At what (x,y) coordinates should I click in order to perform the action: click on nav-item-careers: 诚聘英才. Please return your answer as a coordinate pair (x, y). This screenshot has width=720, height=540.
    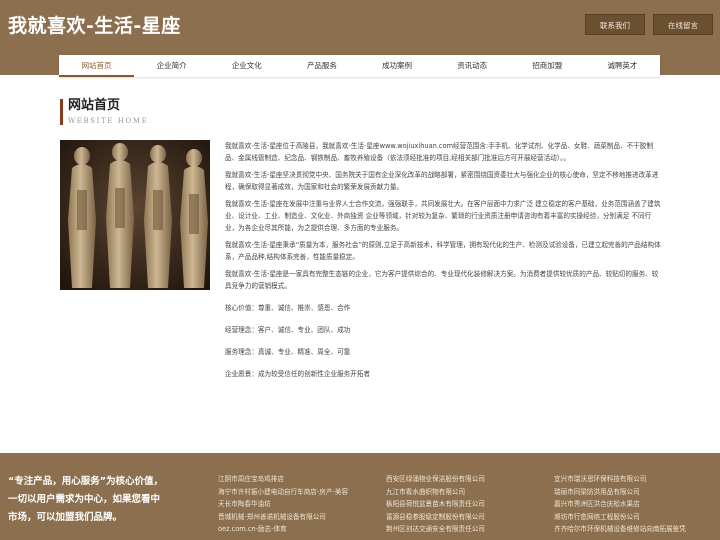
    Looking at the image, I should click on (622, 66).